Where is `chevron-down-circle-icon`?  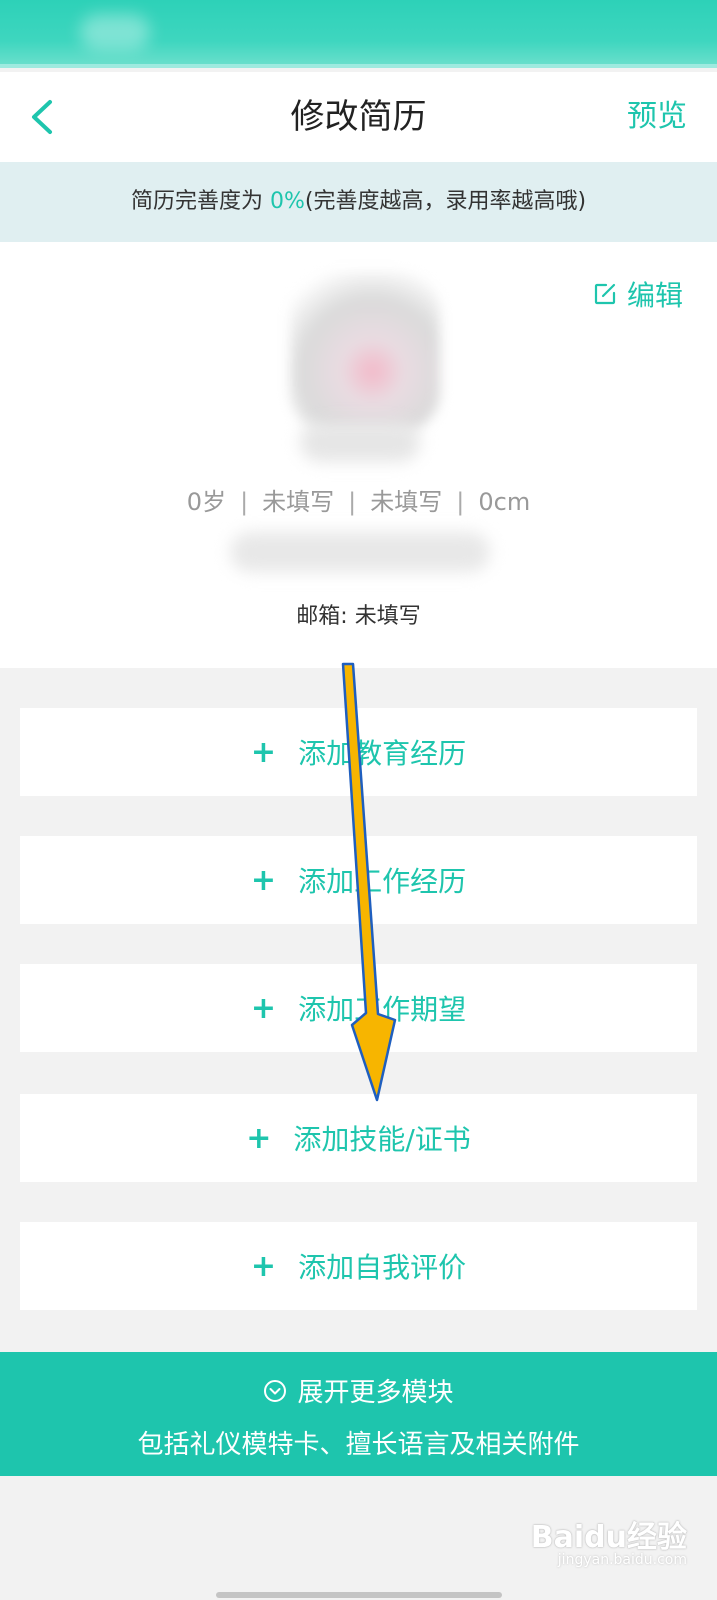 chevron-down-circle-icon is located at coordinates (275, 1390).